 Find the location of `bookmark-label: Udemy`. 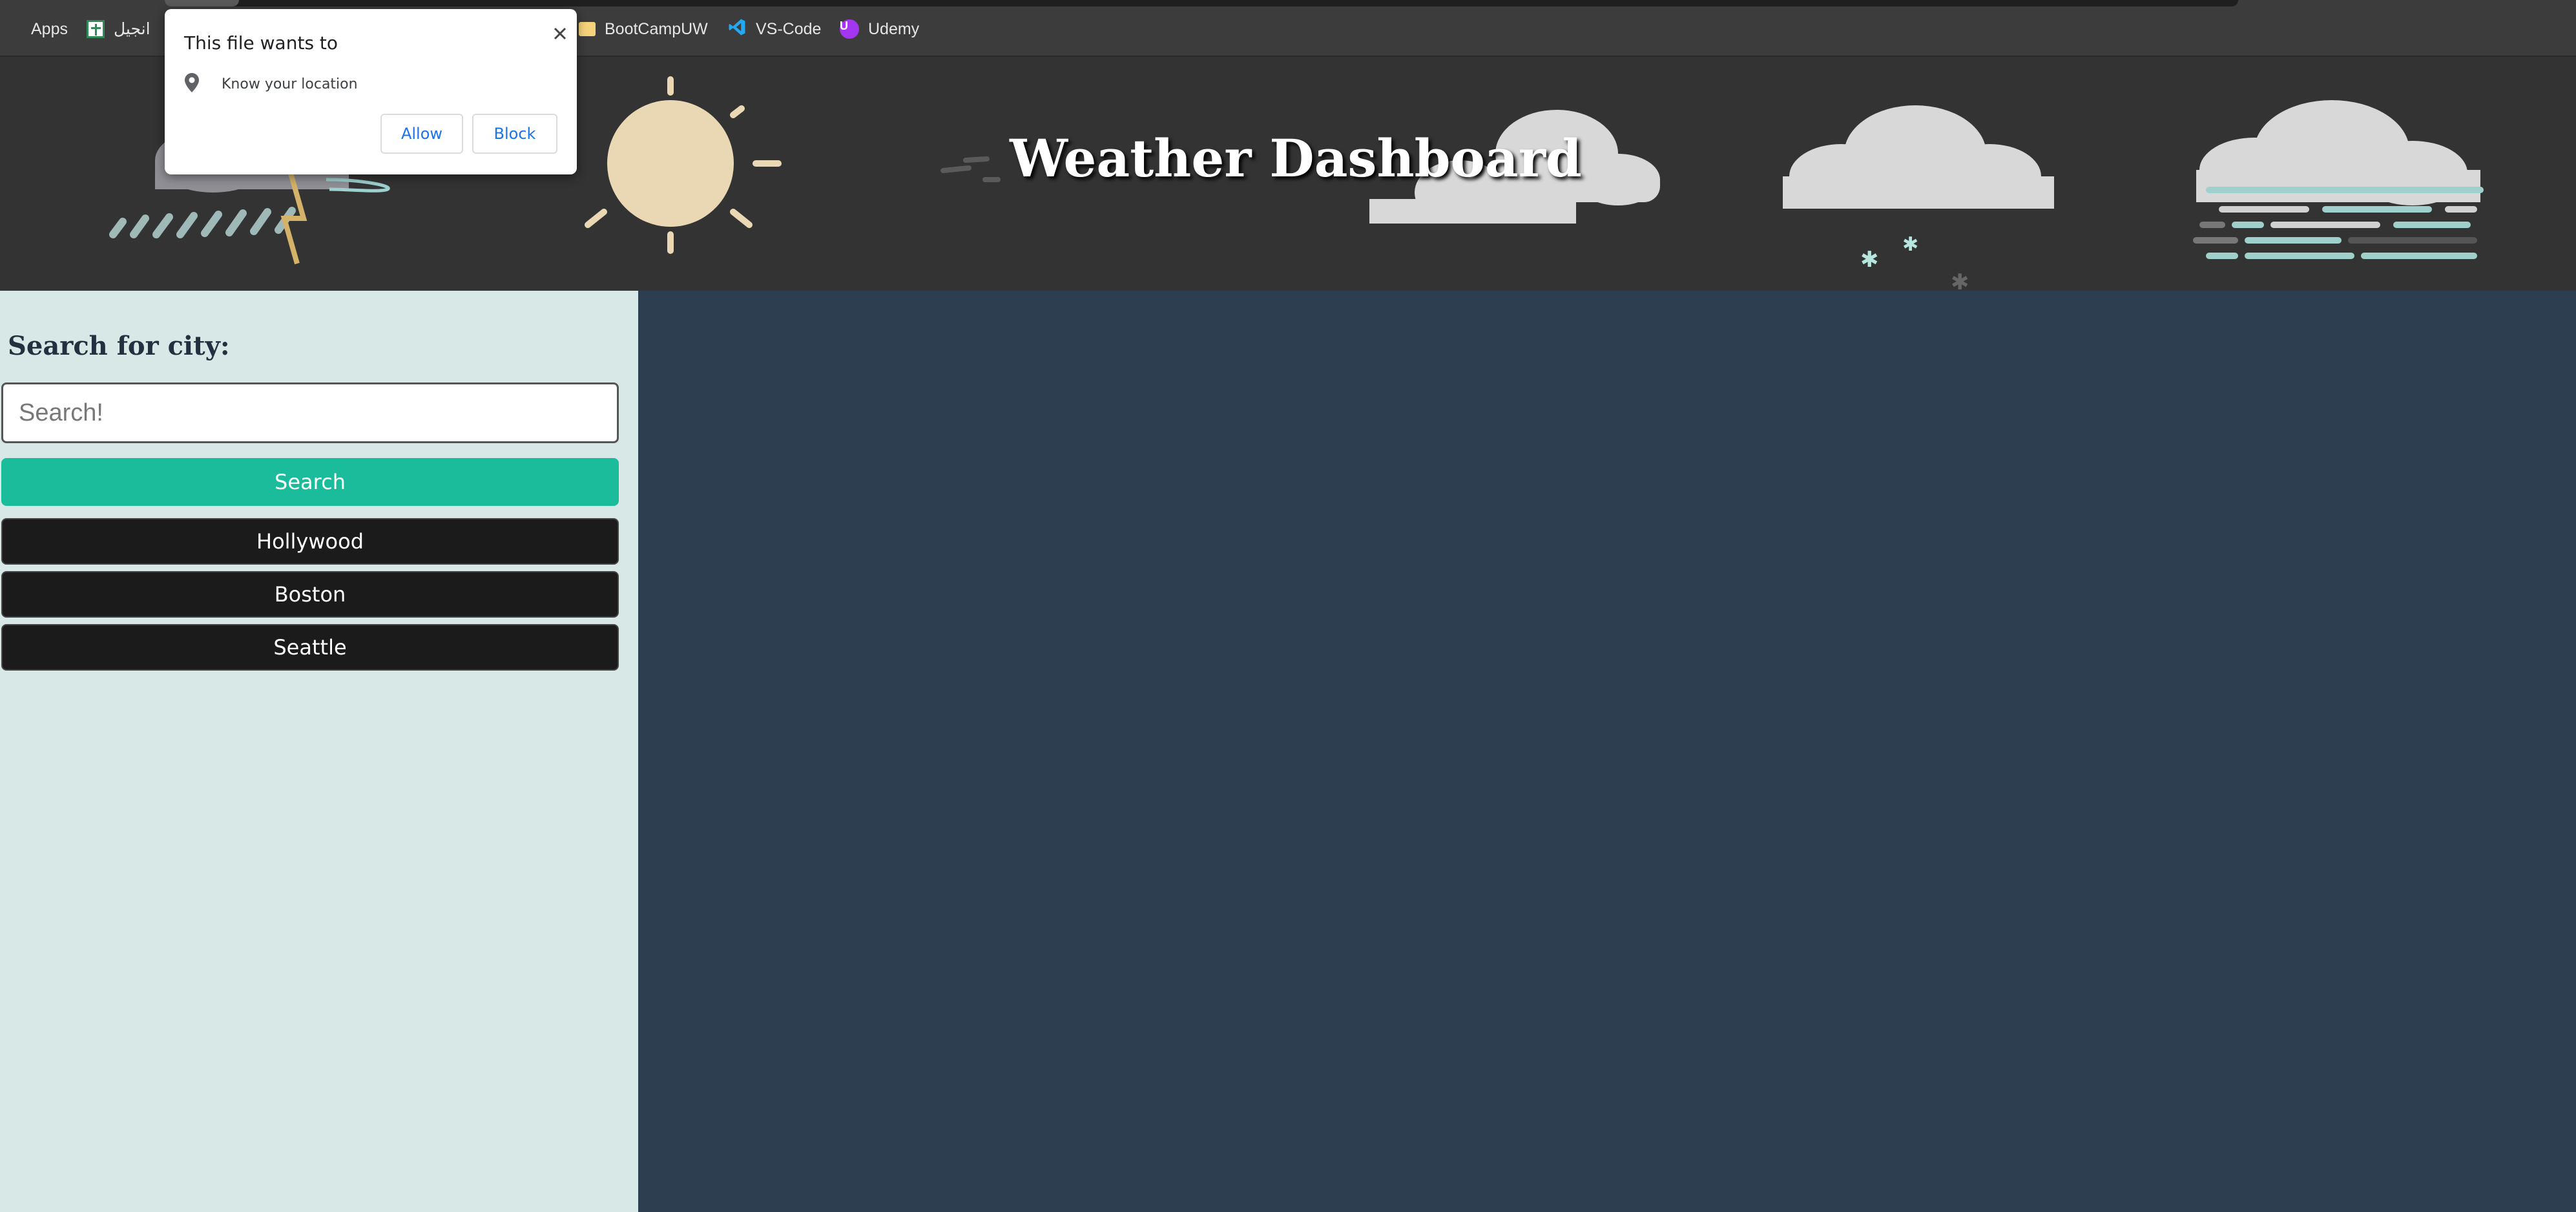

bookmark-label: Udemy is located at coordinates (894, 28).